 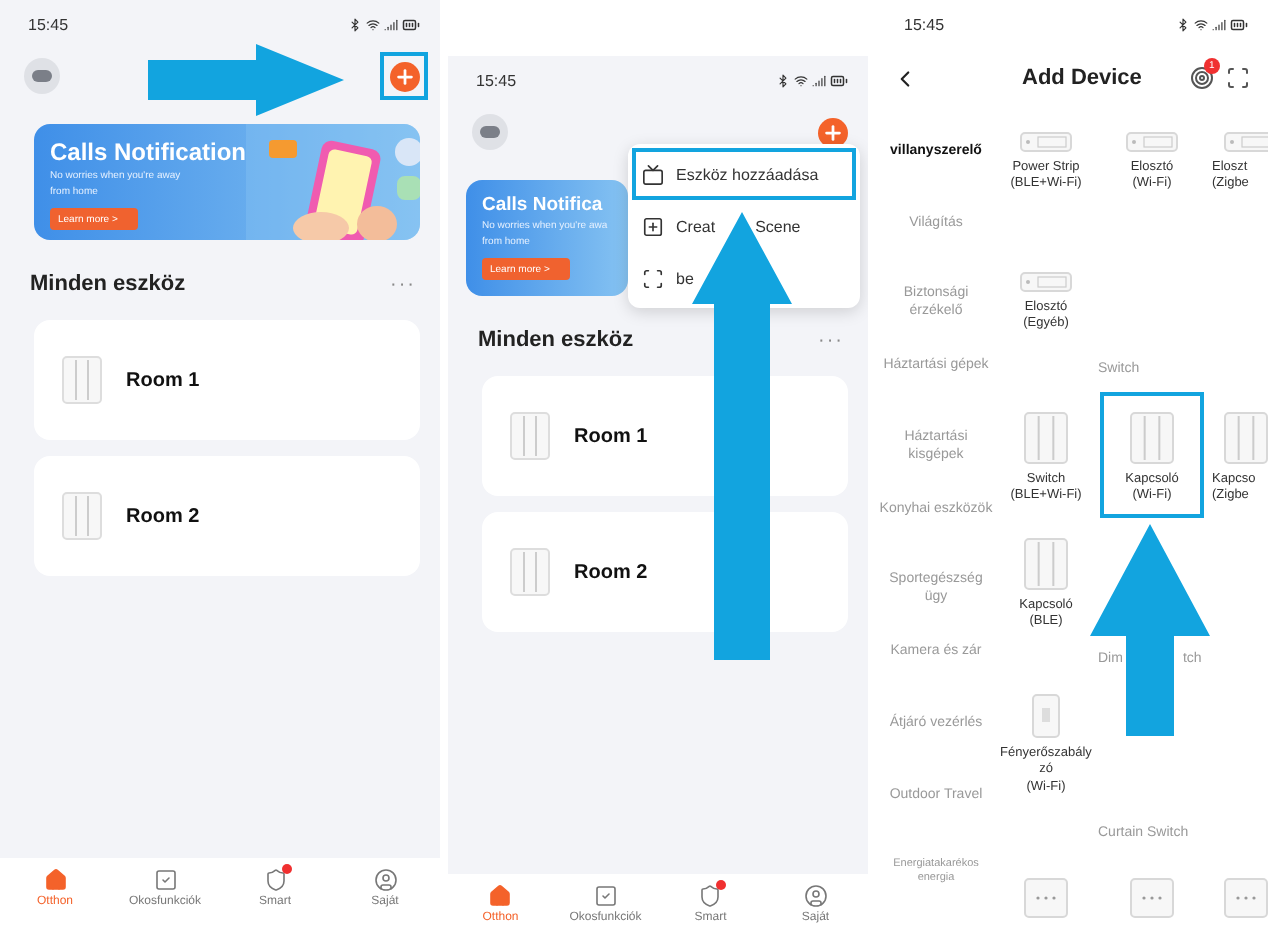 What do you see at coordinates (744, 174) in the screenshot?
I see `menu-item: Eszköz hozzáadása` at bounding box center [744, 174].